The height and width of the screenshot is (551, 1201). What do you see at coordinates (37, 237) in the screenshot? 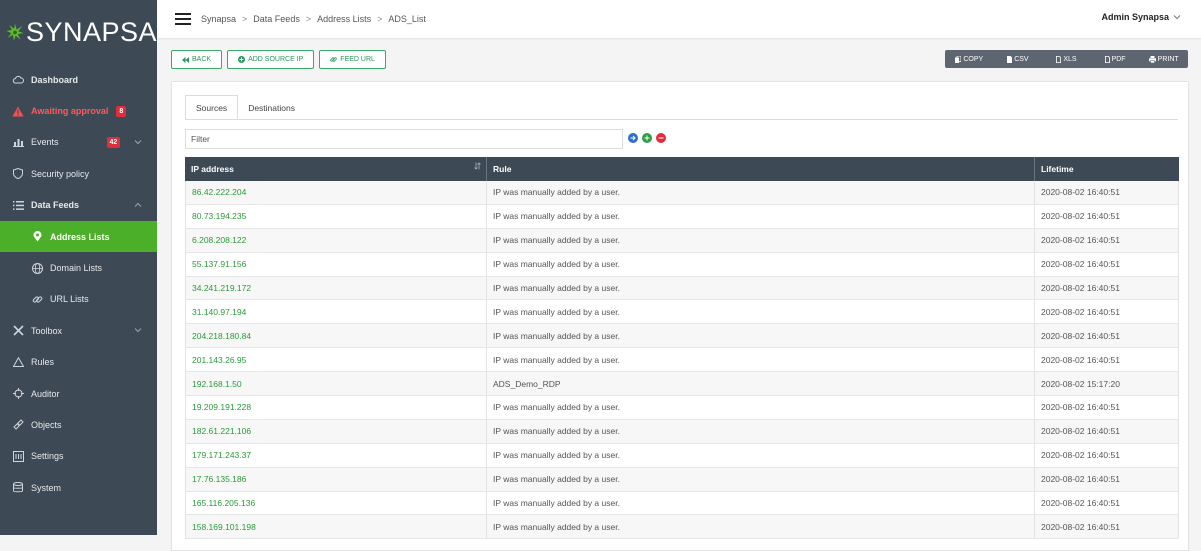
I see `map-pin-icon` at bounding box center [37, 237].